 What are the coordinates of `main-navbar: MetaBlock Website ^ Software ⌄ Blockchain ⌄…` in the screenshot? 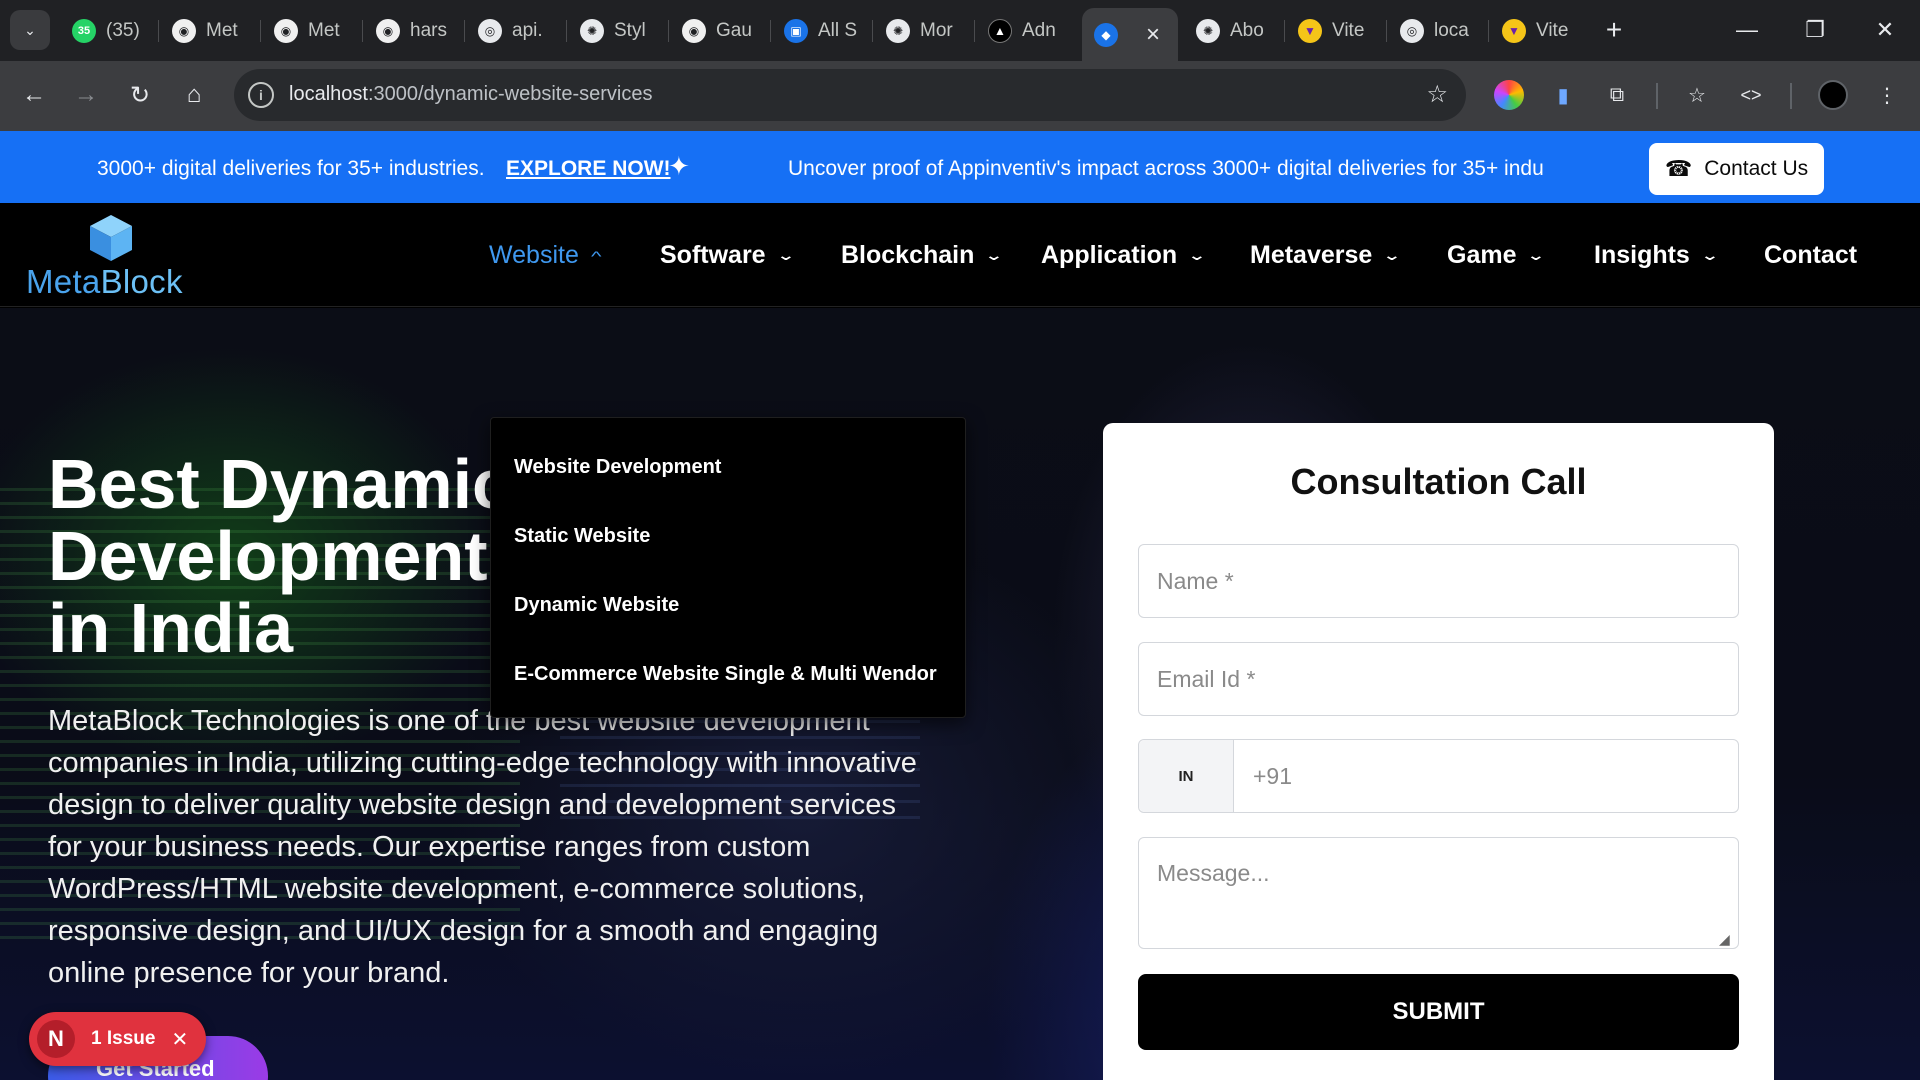 It's located at (960, 255).